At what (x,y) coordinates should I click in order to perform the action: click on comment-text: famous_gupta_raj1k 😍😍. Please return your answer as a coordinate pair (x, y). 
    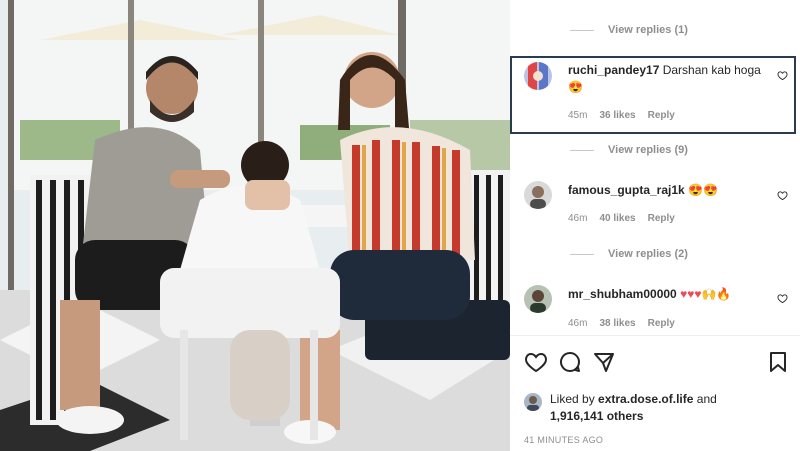
    Looking at the image, I should click on (669, 190).